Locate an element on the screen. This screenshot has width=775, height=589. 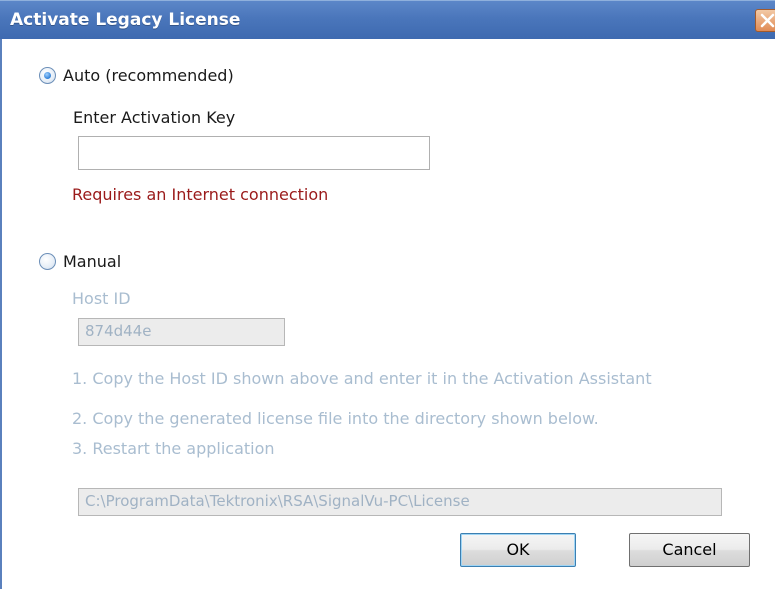
manual-radio-label: Manual is located at coordinates (92, 261).